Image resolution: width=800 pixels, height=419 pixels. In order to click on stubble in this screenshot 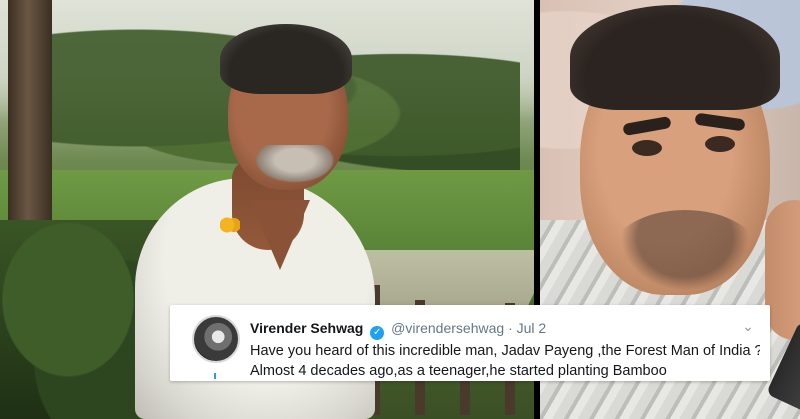, I will do `click(685, 255)`.